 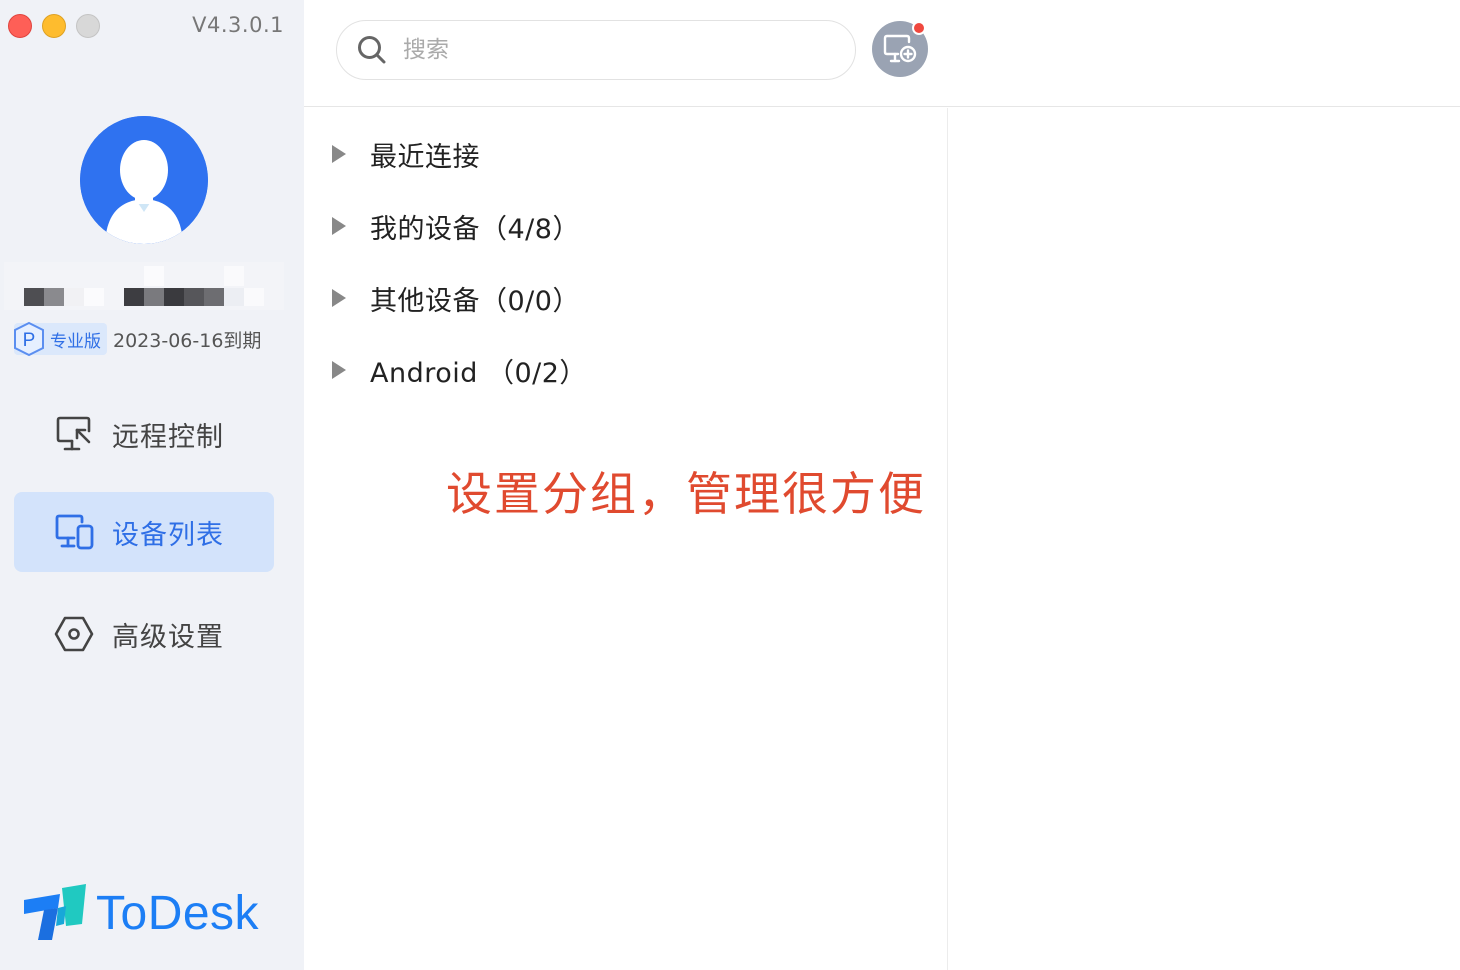 What do you see at coordinates (74, 434) in the screenshot?
I see `remote-control-icon` at bounding box center [74, 434].